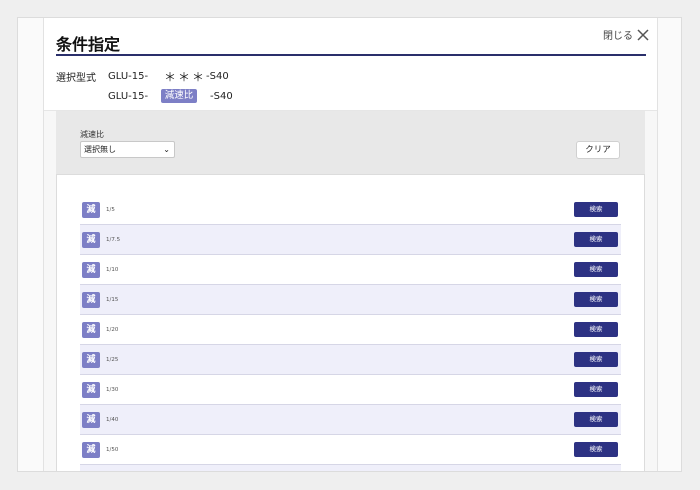  I want to click on model-label: 選択型式, so click(76, 78).